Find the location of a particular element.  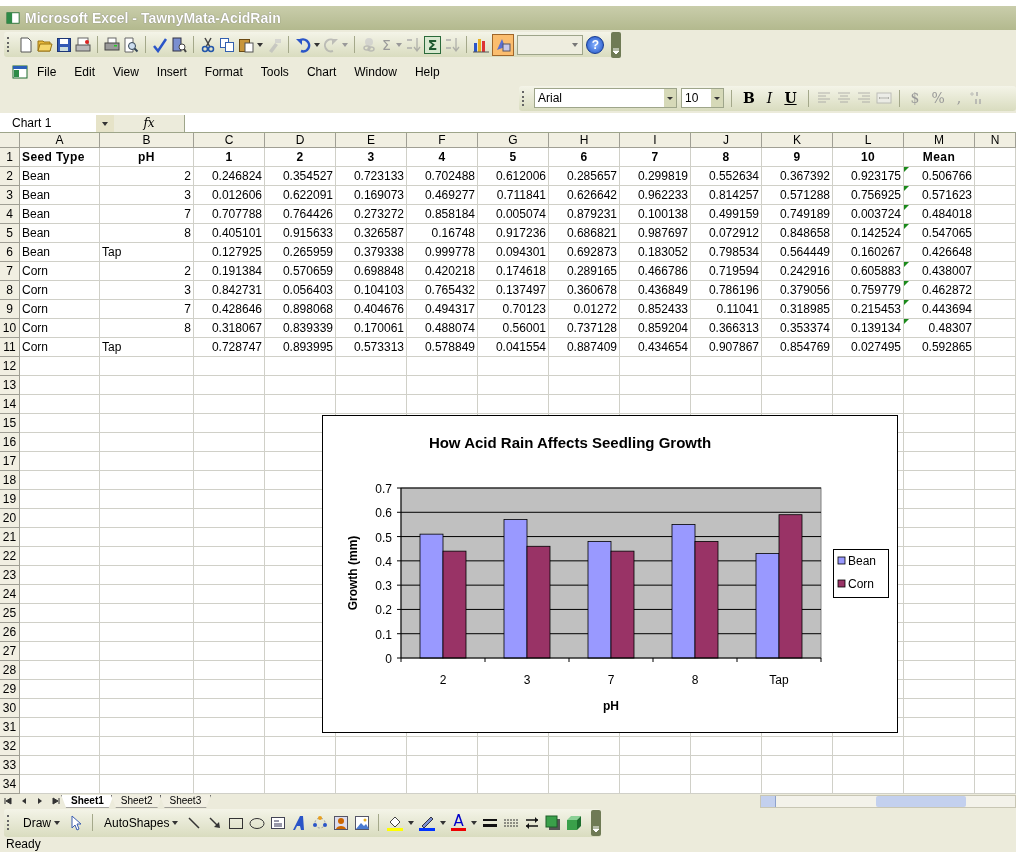

row-header: 13 is located at coordinates (10, 385).